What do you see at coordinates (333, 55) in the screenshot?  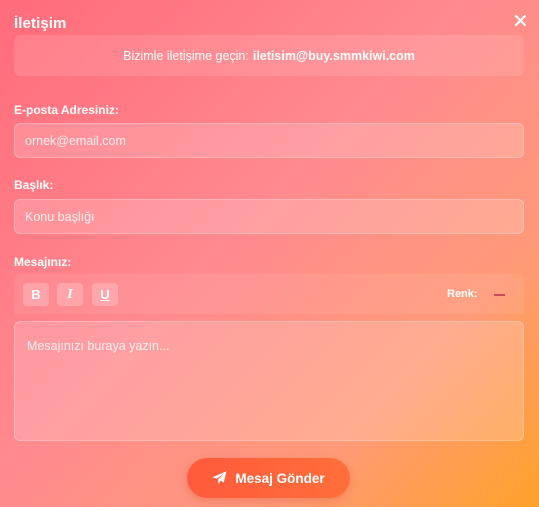 I see `contact-email: iletisim@buy.smmkiwi.com` at bounding box center [333, 55].